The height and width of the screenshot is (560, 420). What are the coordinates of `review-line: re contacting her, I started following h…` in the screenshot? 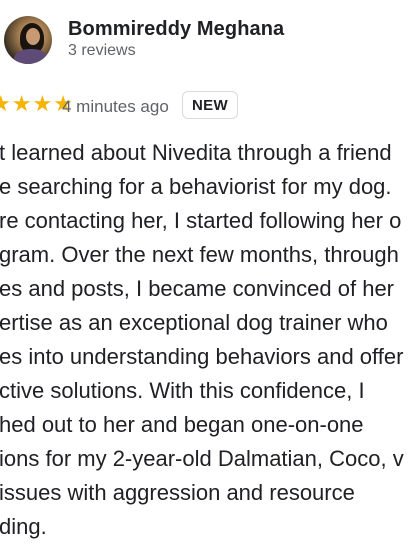 It's located at (201, 220).